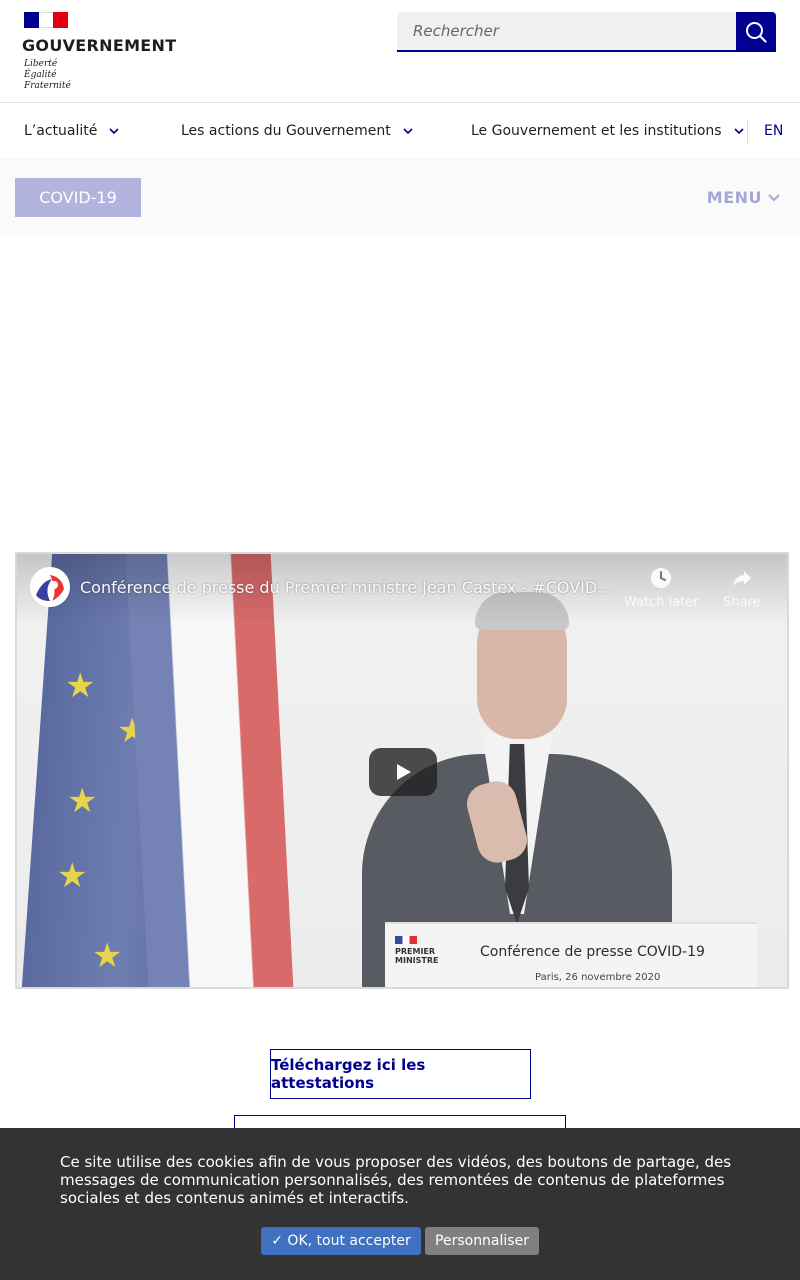 Image resolution: width=800 pixels, height=1280 pixels. What do you see at coordinates (400, 196) in the screenshot?
I see `section-bar: COVID-19 MENU` at bounding box center [400, 196].